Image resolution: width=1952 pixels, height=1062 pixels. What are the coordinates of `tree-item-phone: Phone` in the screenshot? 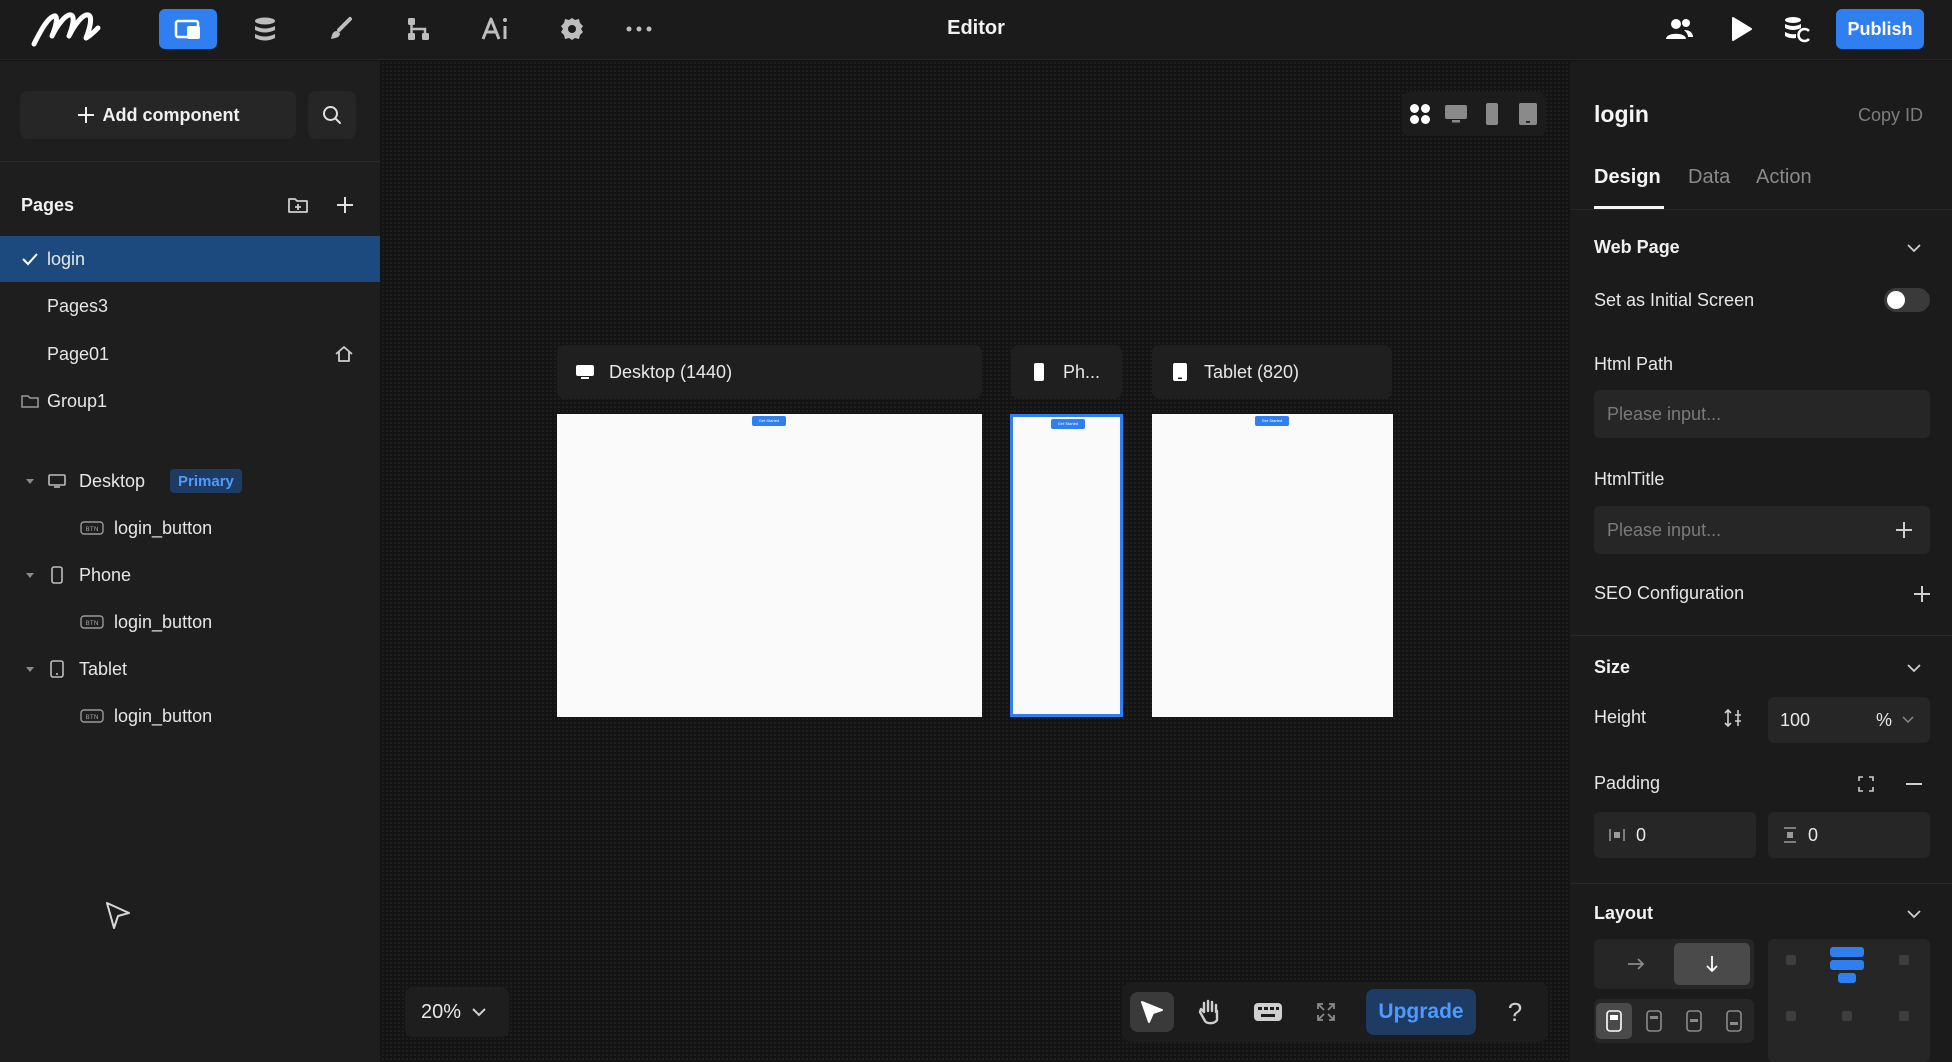 It's located at (190, 575).